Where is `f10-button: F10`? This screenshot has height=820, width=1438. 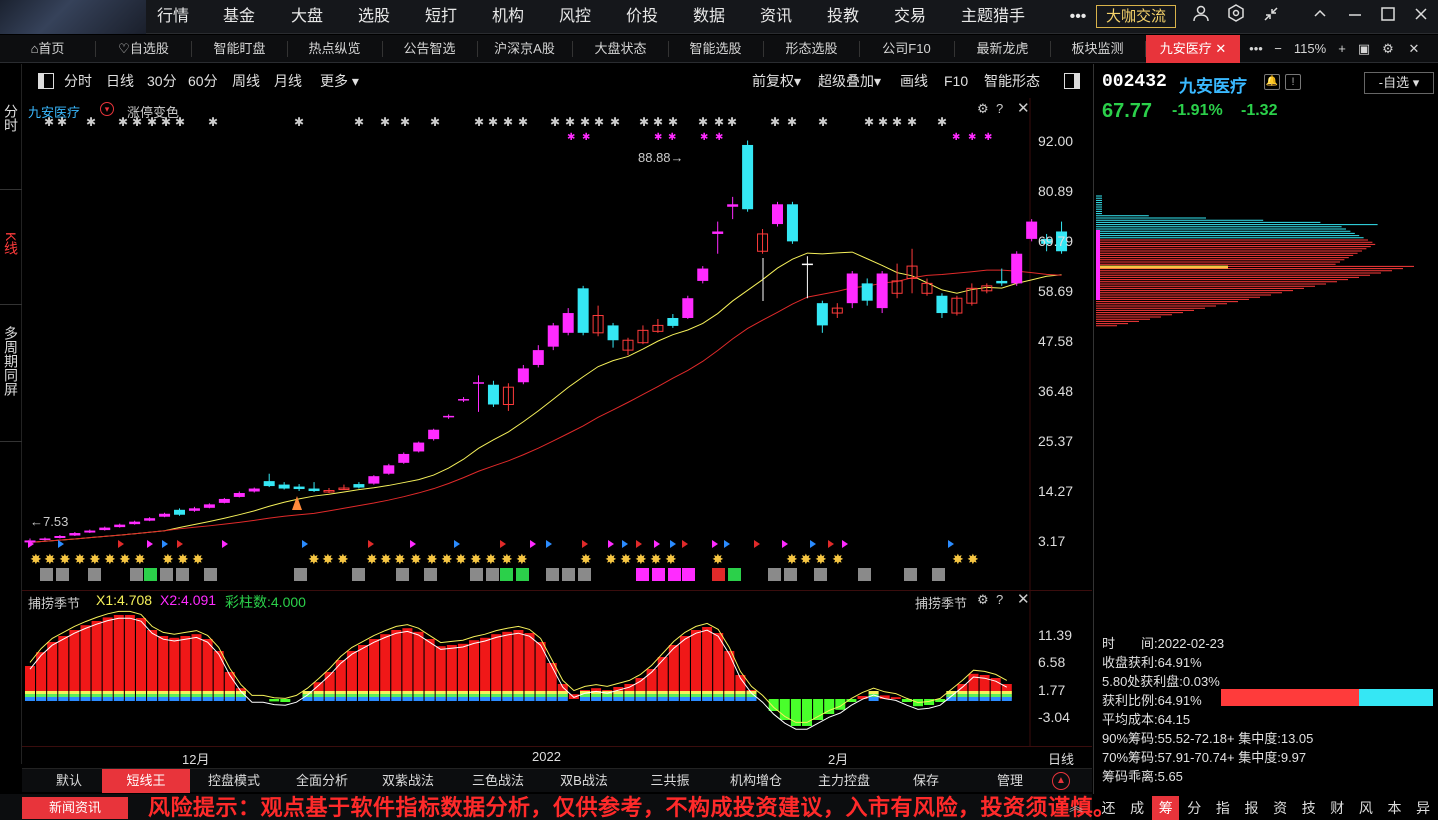 f10-button: F10 is located at coordinates (956, 81).